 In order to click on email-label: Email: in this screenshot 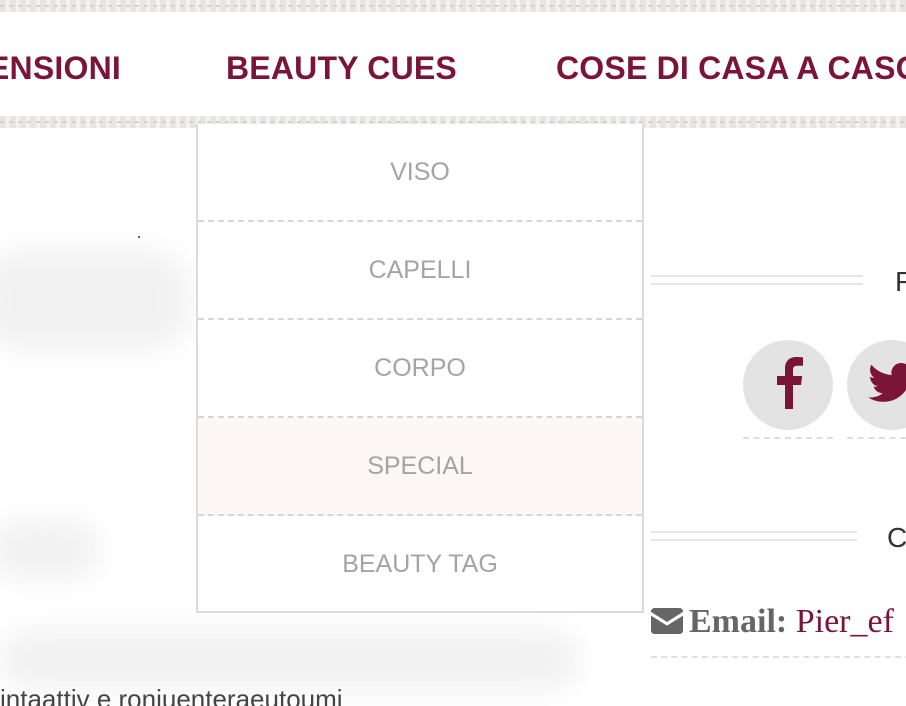, I will do `click(738, 621)`.